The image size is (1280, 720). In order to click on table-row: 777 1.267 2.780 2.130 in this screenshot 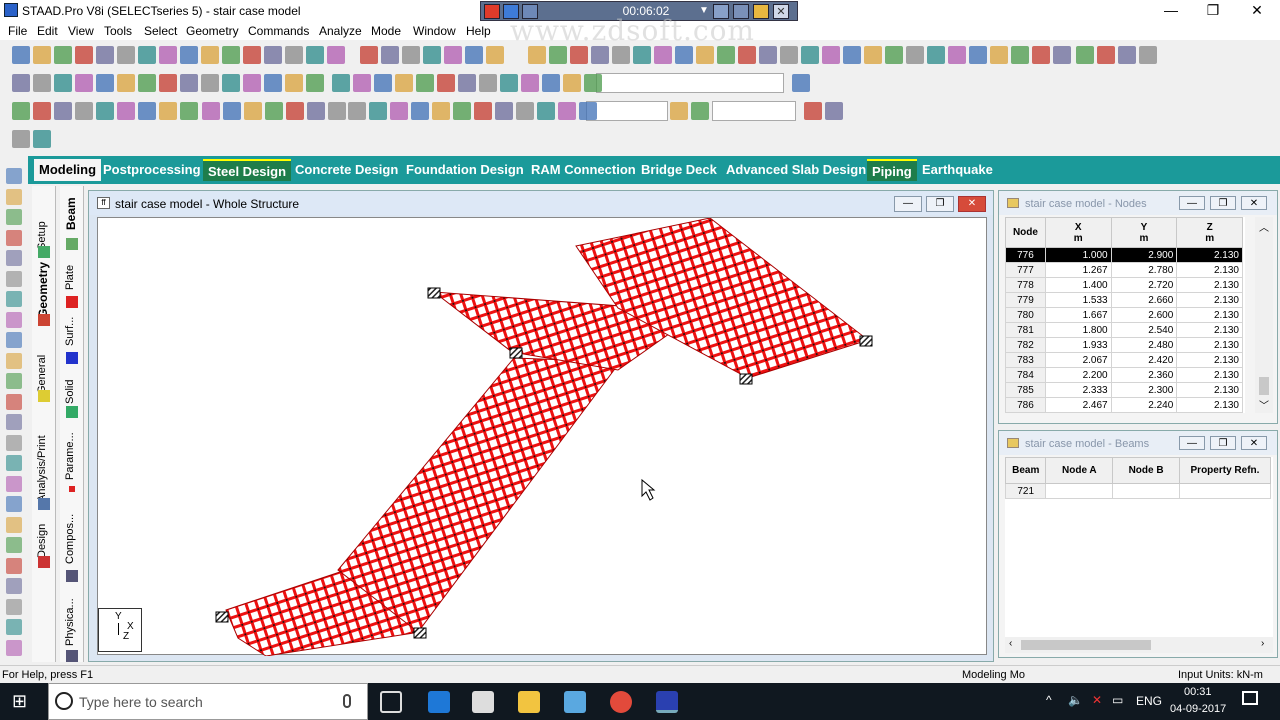, I will do `click(1124, 270)`.